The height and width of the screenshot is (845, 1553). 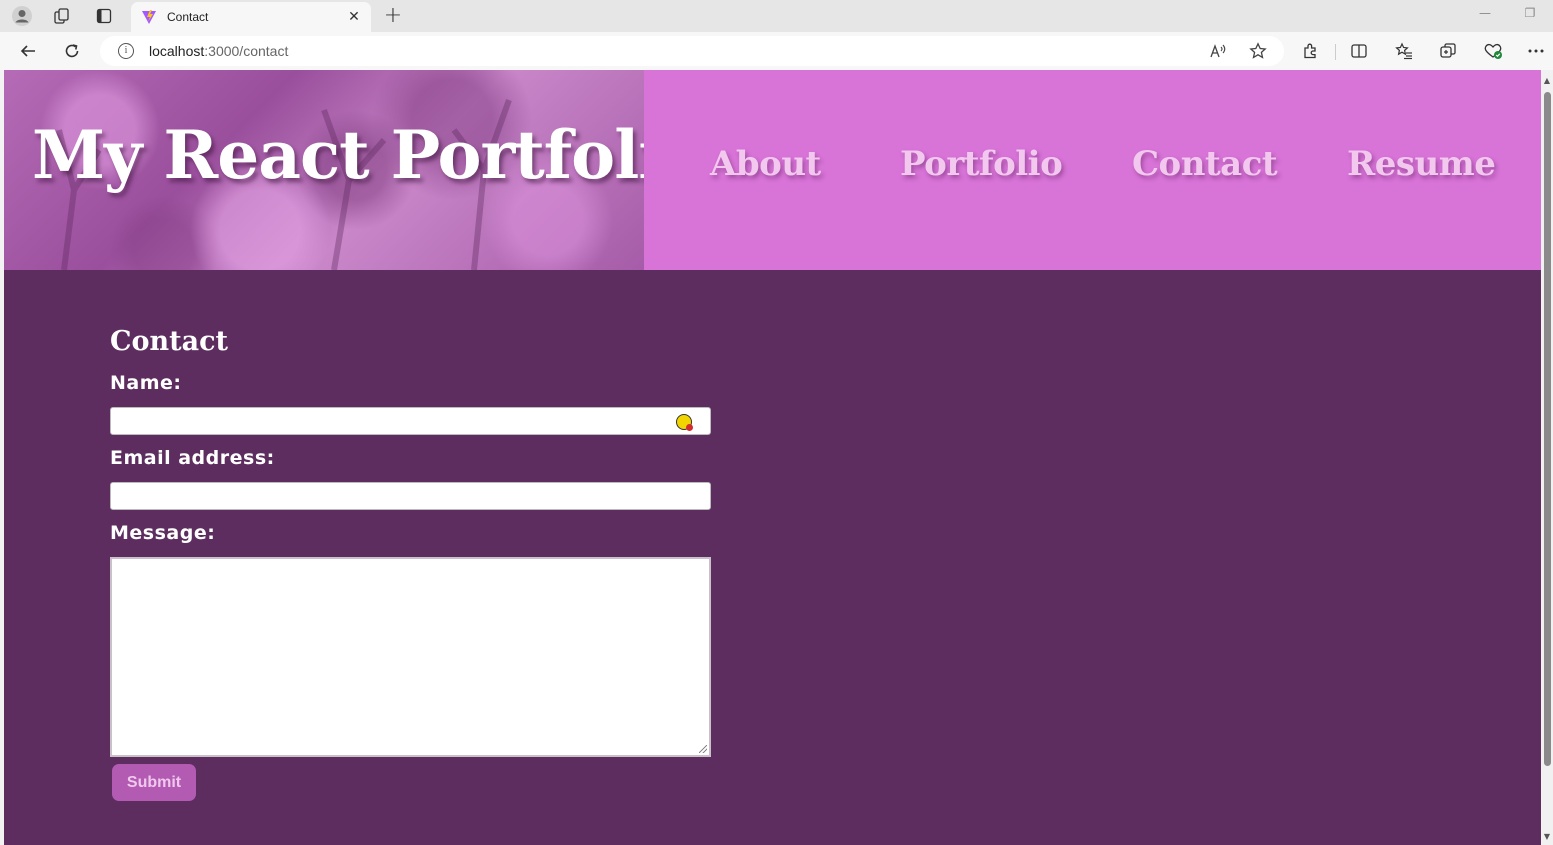 I want to click on toolbar-divider, so click(x=1335, y=52).